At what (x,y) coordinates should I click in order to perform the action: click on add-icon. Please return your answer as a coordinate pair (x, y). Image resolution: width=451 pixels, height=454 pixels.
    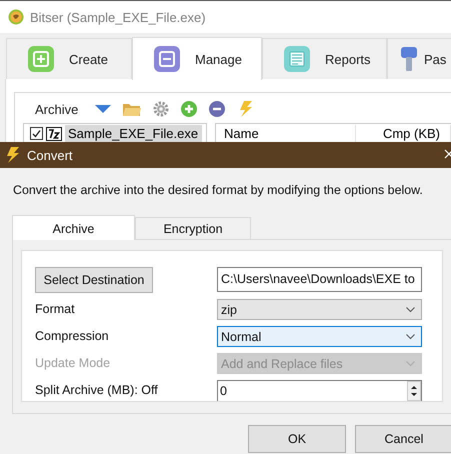
    Looking at the image, I should click on (189, 109).